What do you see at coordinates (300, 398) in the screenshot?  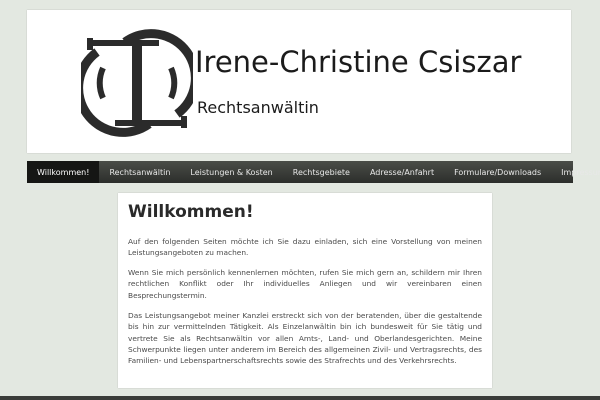 I see `footer-bar` at bounding box center [300, 398].